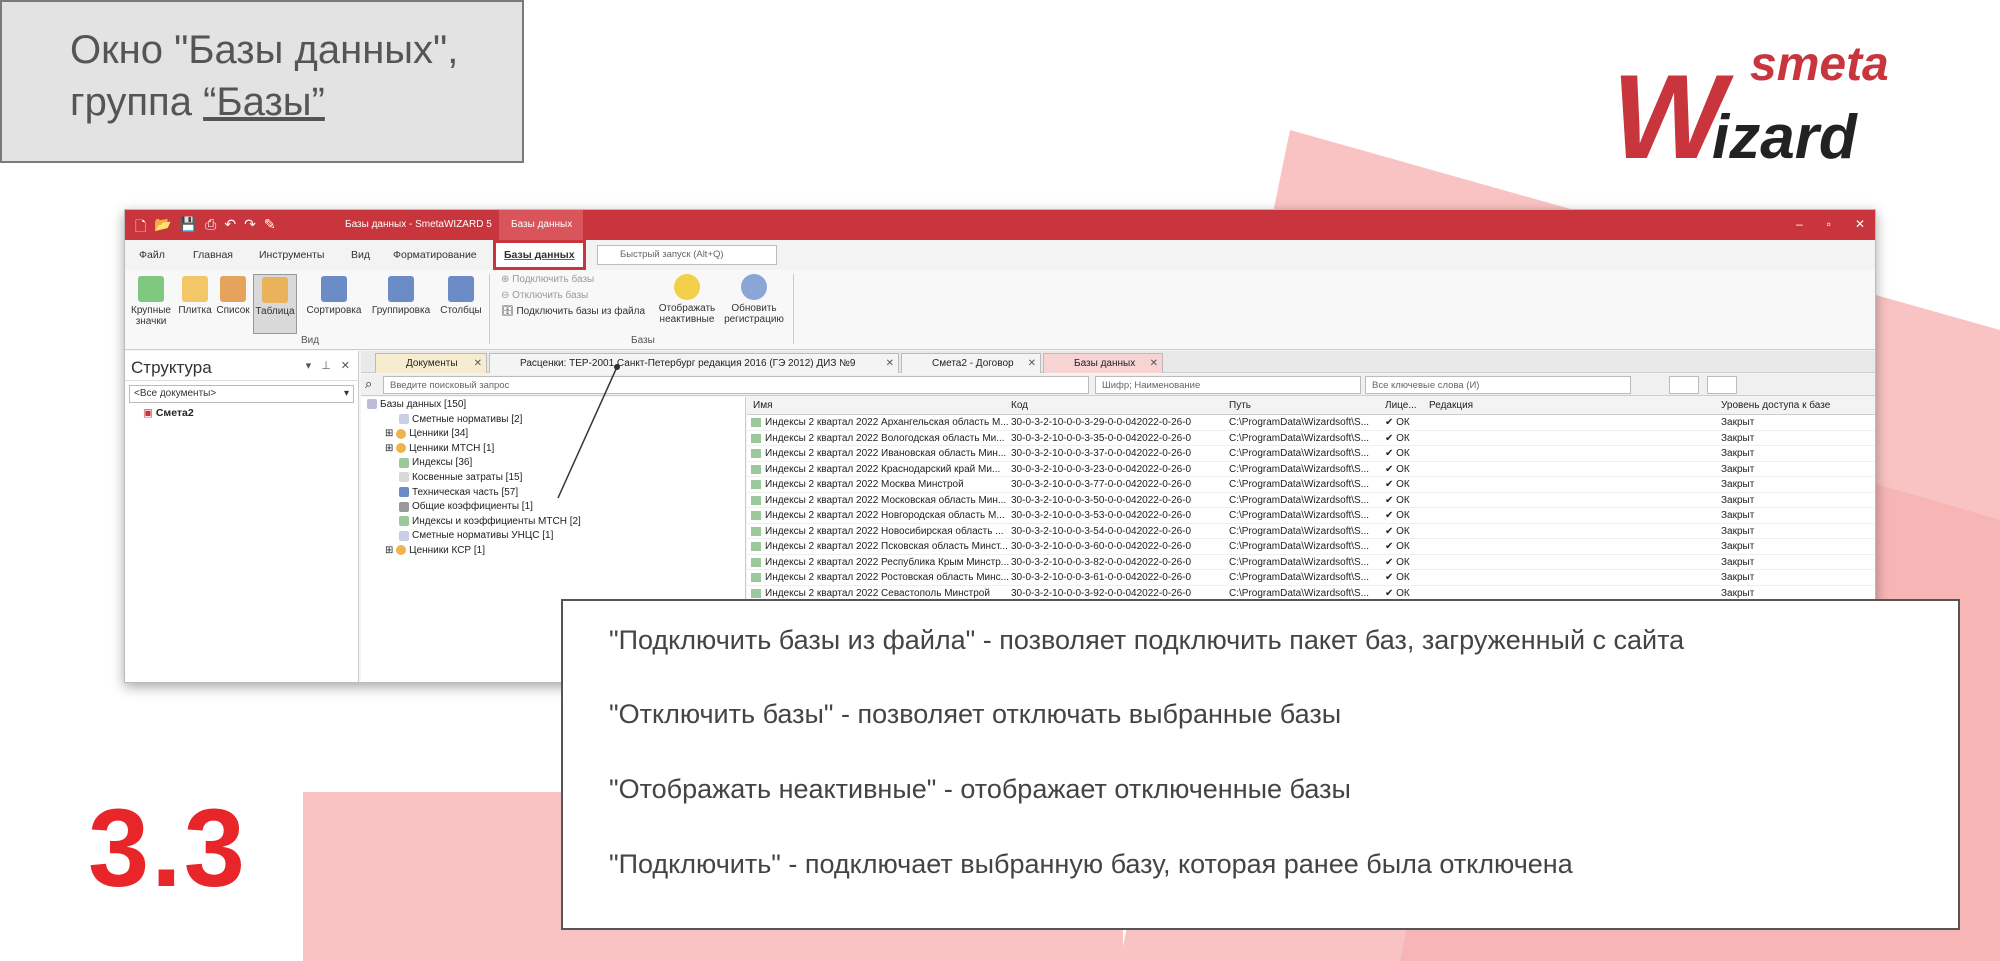 This screenshot has height=961, width=2000. Describe the element at coordinates (687, 255) in the screenshot. I see `quick-launch-input: Быстрый запуск (Alt+Q)` at that location.